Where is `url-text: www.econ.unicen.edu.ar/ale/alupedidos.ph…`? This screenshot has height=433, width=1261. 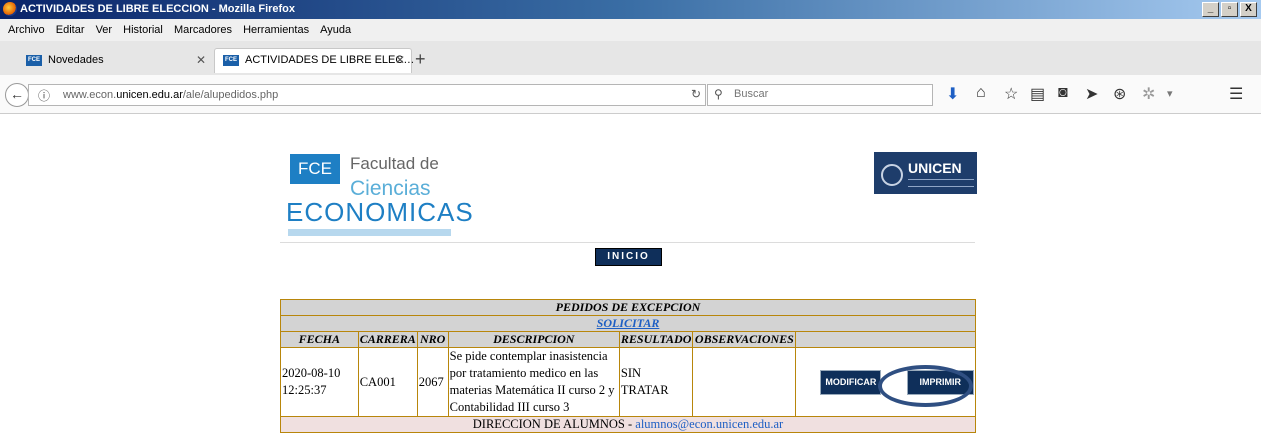 url-text: www.econ.unicen.edu.ar/ale/alupedidos.ph… is located at coordinates (171, 95).